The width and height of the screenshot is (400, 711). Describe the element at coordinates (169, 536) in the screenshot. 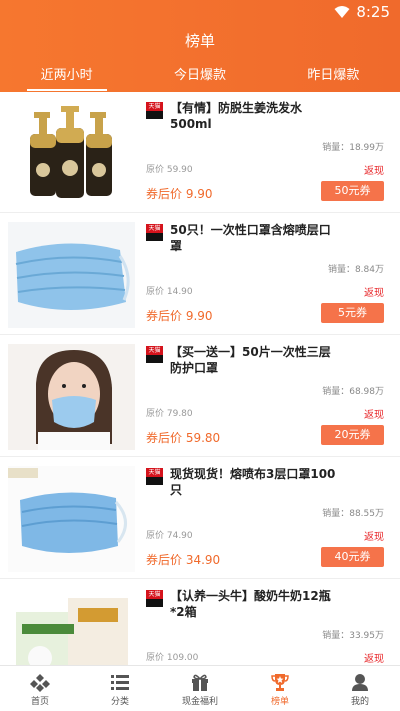

I see `original-price: 原价 74.90` at that location.